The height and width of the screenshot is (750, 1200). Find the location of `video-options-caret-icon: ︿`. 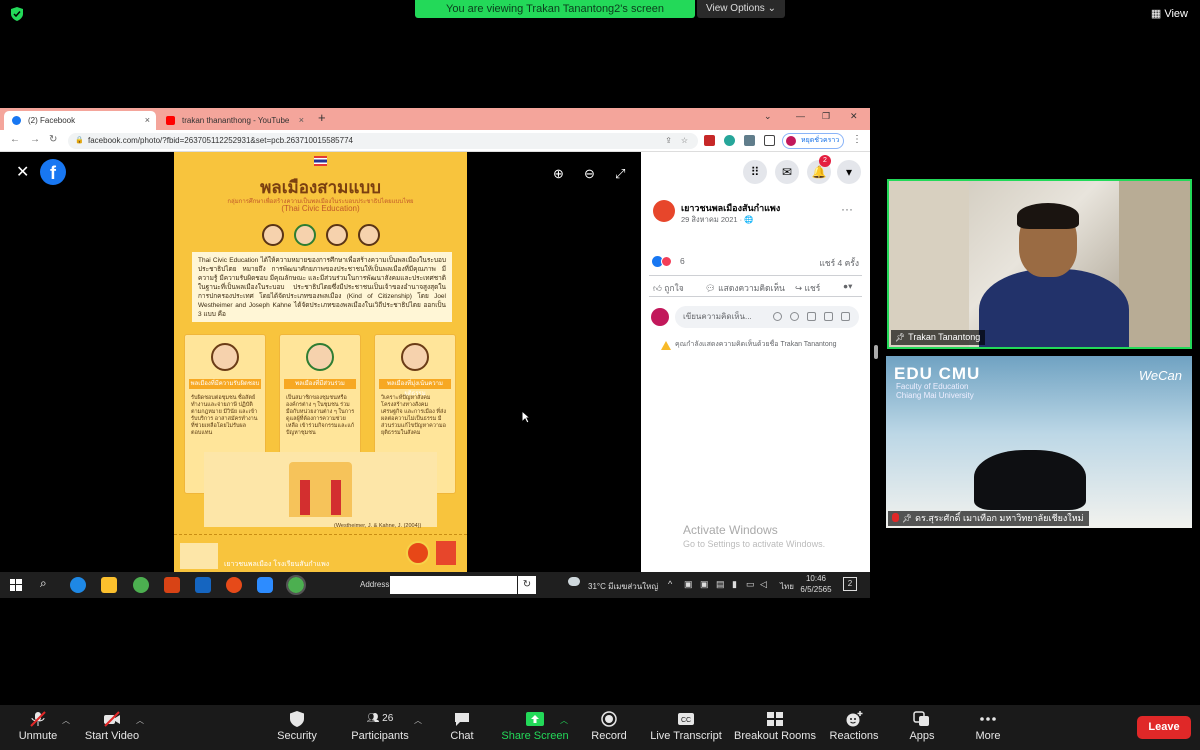

video-options-caret-icon: ︿ is located at coordinates (140, 720).